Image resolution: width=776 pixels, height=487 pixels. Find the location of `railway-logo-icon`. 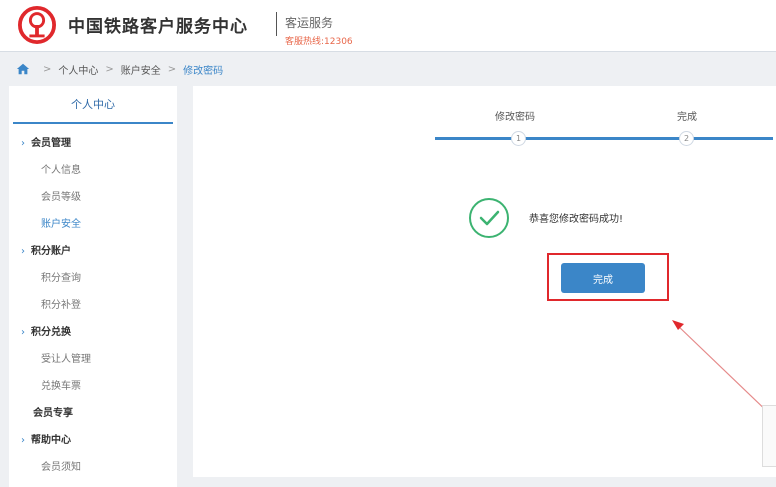

railway-logo-icon is located at coordinates (37, 25).